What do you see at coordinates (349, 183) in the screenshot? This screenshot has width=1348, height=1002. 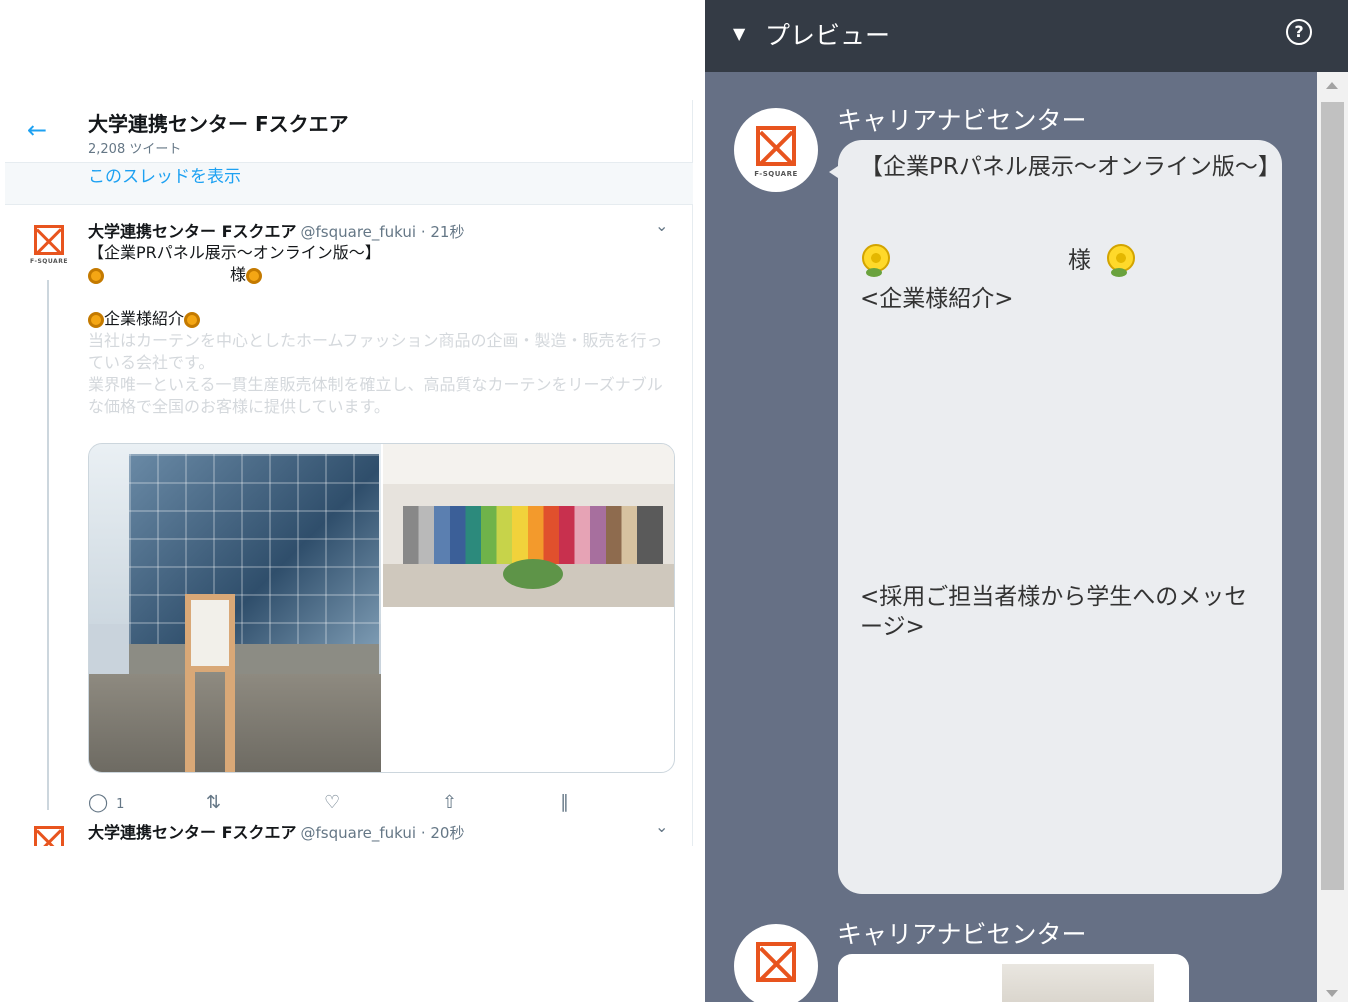 I see `show-thread-bar: このスレッドを表示` at bounding box center [349, 183].